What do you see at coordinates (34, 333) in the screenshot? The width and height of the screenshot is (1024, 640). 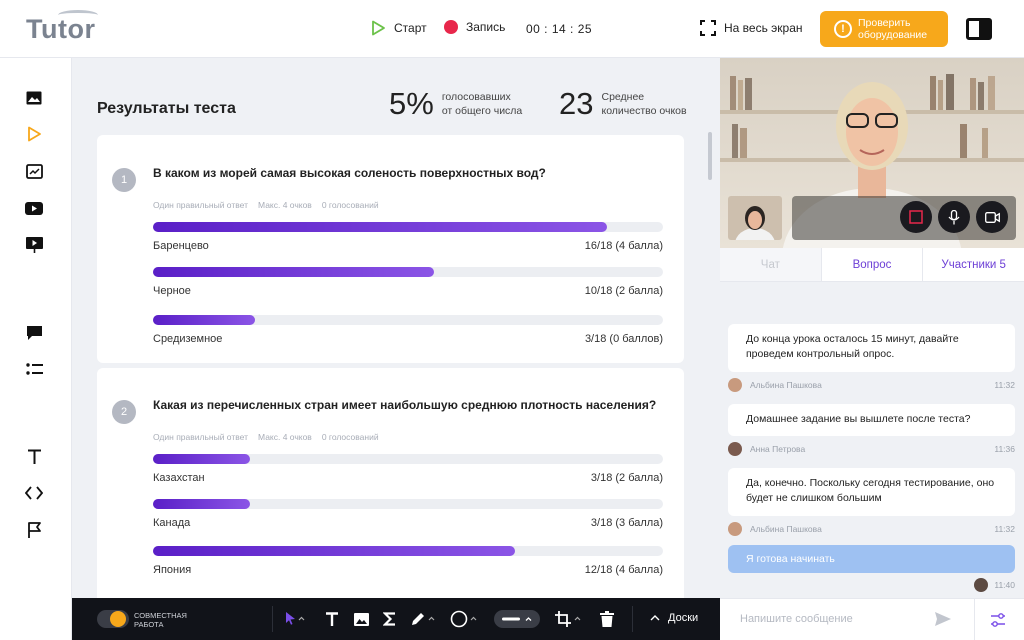 I see `comment-icon` at bounding box center [34, 333].